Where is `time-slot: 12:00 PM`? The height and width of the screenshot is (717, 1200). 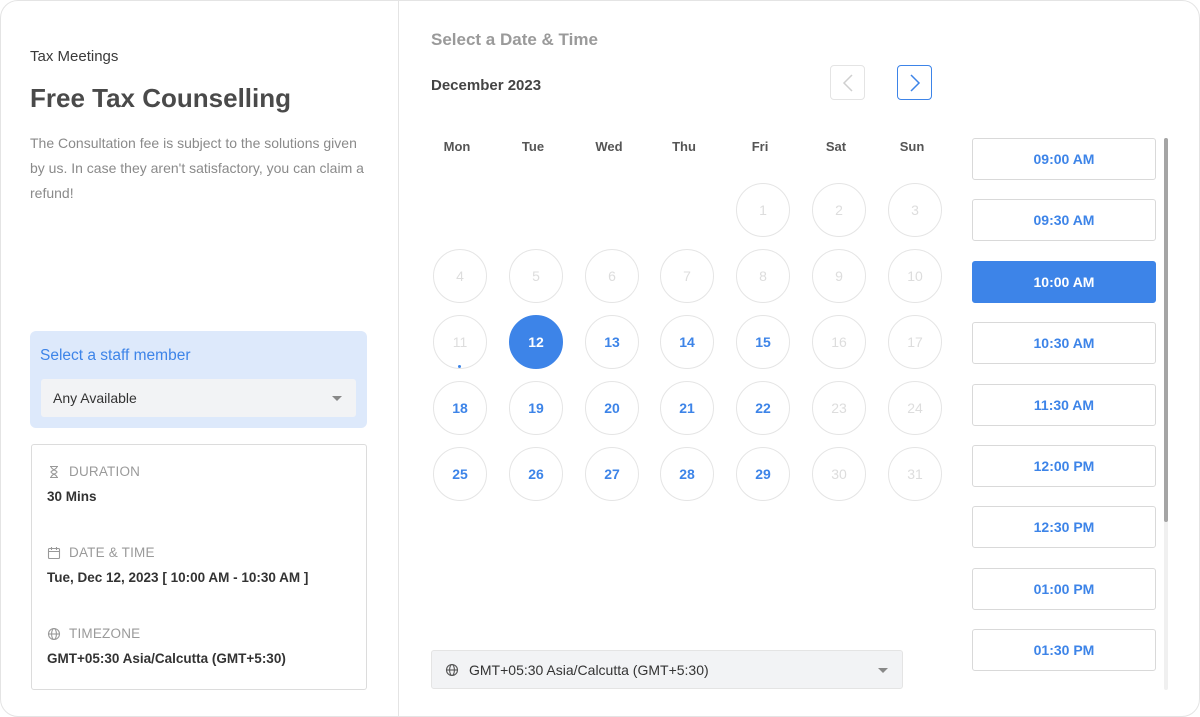 time-slot: 12:00 PM is located at coordinates (1064, 466).